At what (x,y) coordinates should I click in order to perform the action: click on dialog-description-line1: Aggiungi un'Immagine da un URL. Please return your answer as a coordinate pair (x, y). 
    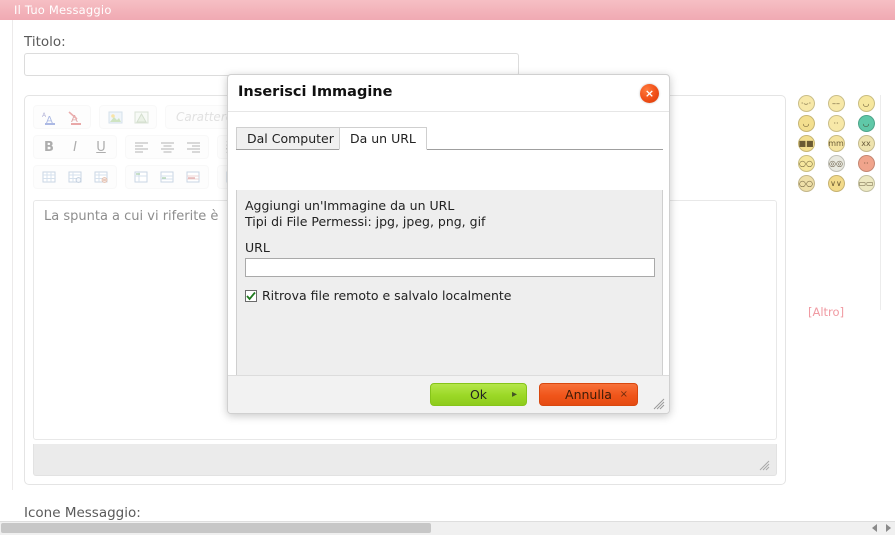
    Looking at the image, I should click on (350, 205).